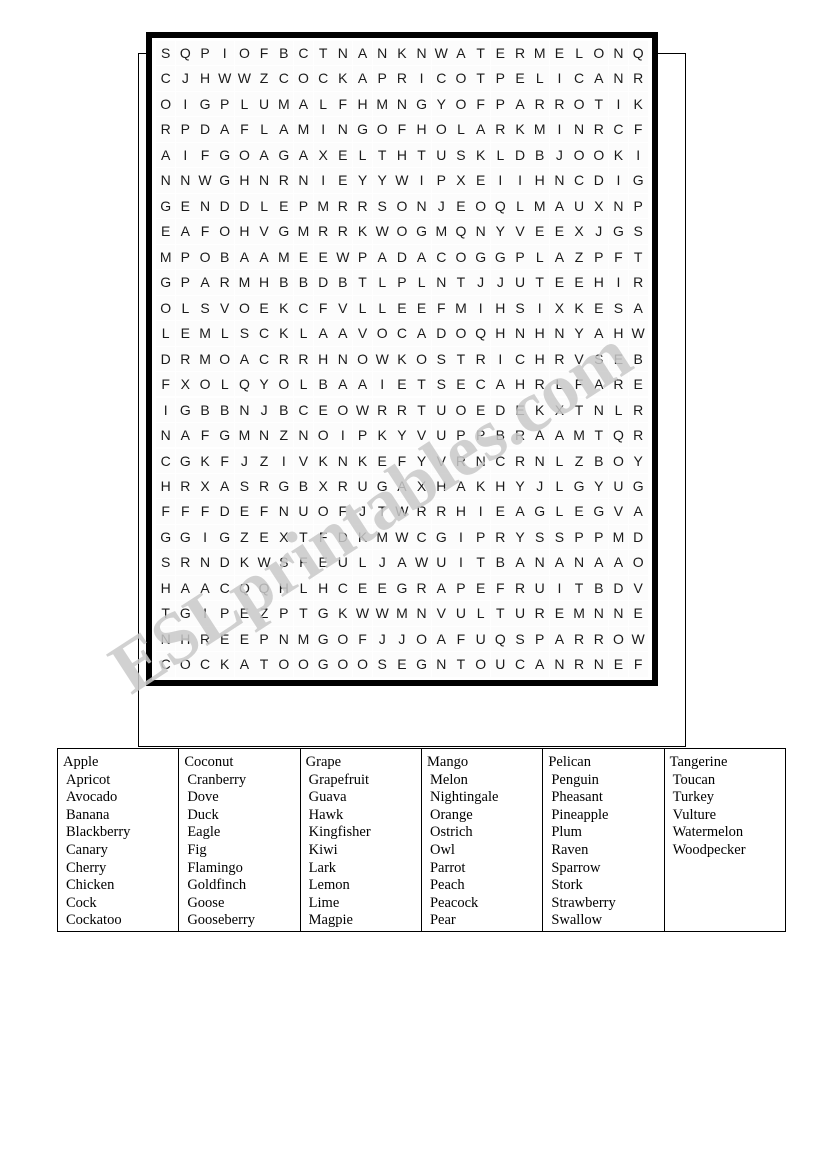 The width and height of the screenshot is (821, 1169). I want to click on grid-letter: Z, so click(579, 257).